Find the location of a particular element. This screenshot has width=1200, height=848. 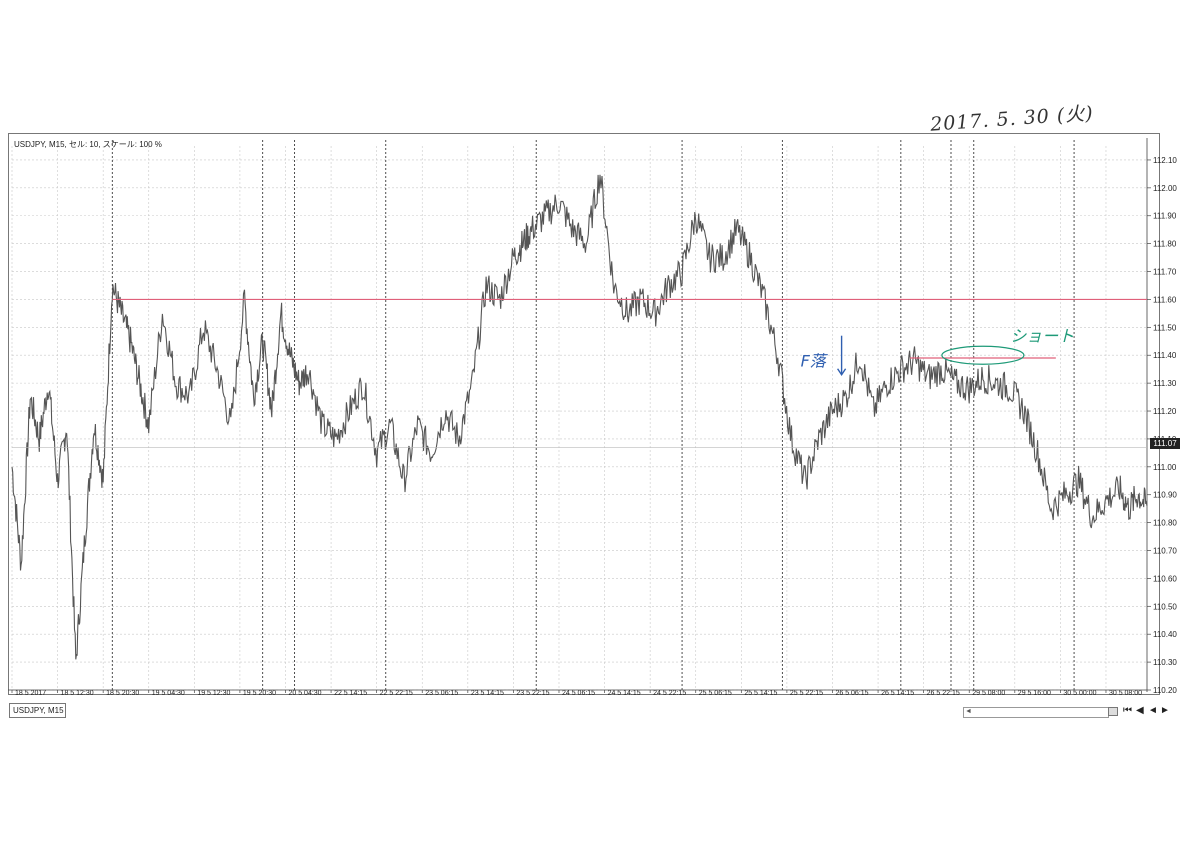

x-tick-label: 19 5 04:30 is located at coordinates (168, 693).